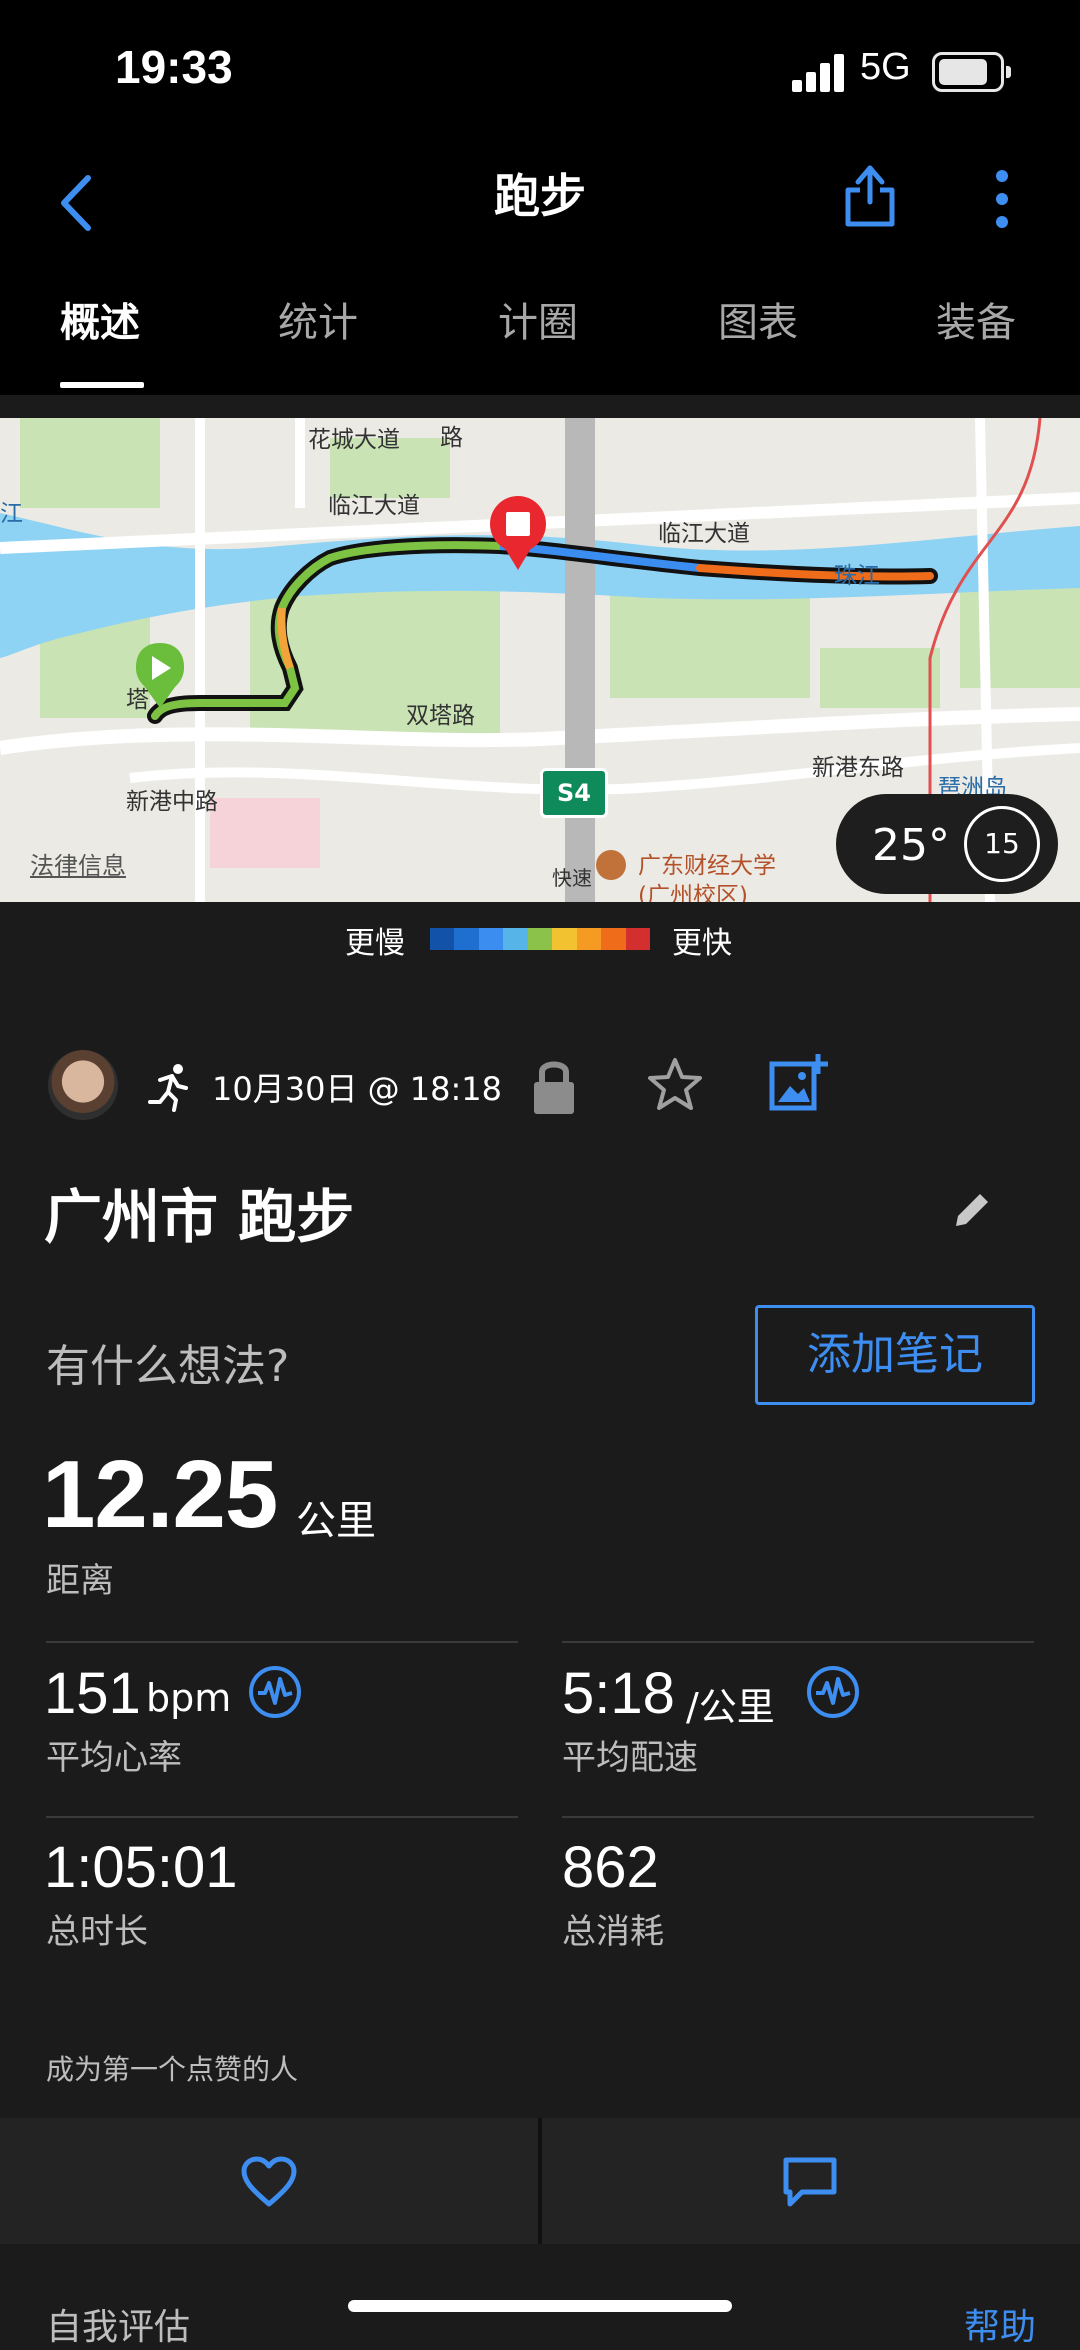 Image resolution: width=1080 pixels, height=2350 pixels. Describe the element at coordinates (911, 845) in the screenshot. I see `temperature: 25°` at that location.